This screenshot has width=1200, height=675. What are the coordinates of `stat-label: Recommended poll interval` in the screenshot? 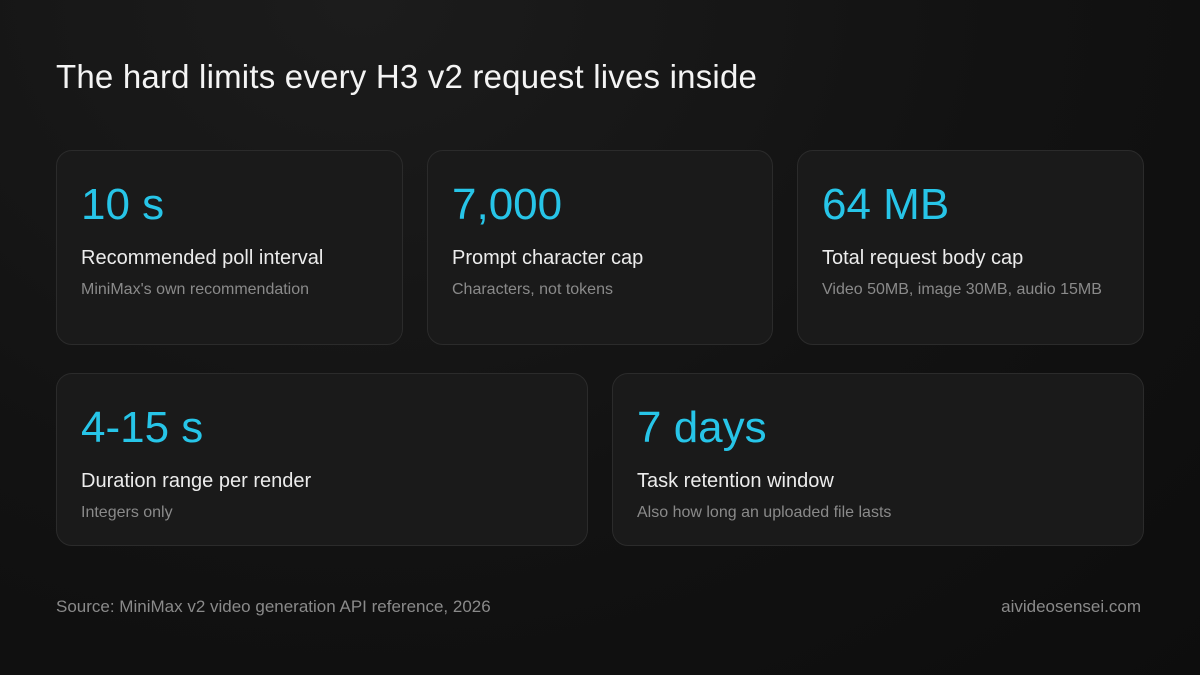 It's located at (202, 258).